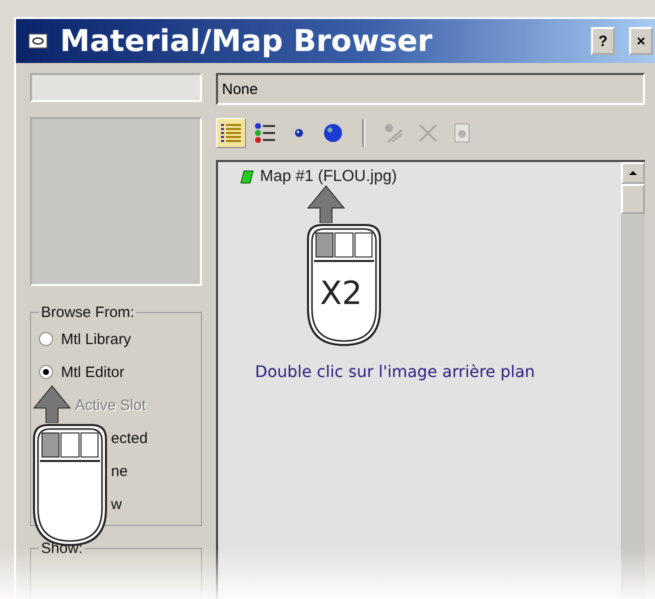 The width and height of the screenshot is (655, 599). What do you see at coordinates (96, 339) in the screenshot?
I see `radio-label: Mtl Library` at bounding box center [96, 339].